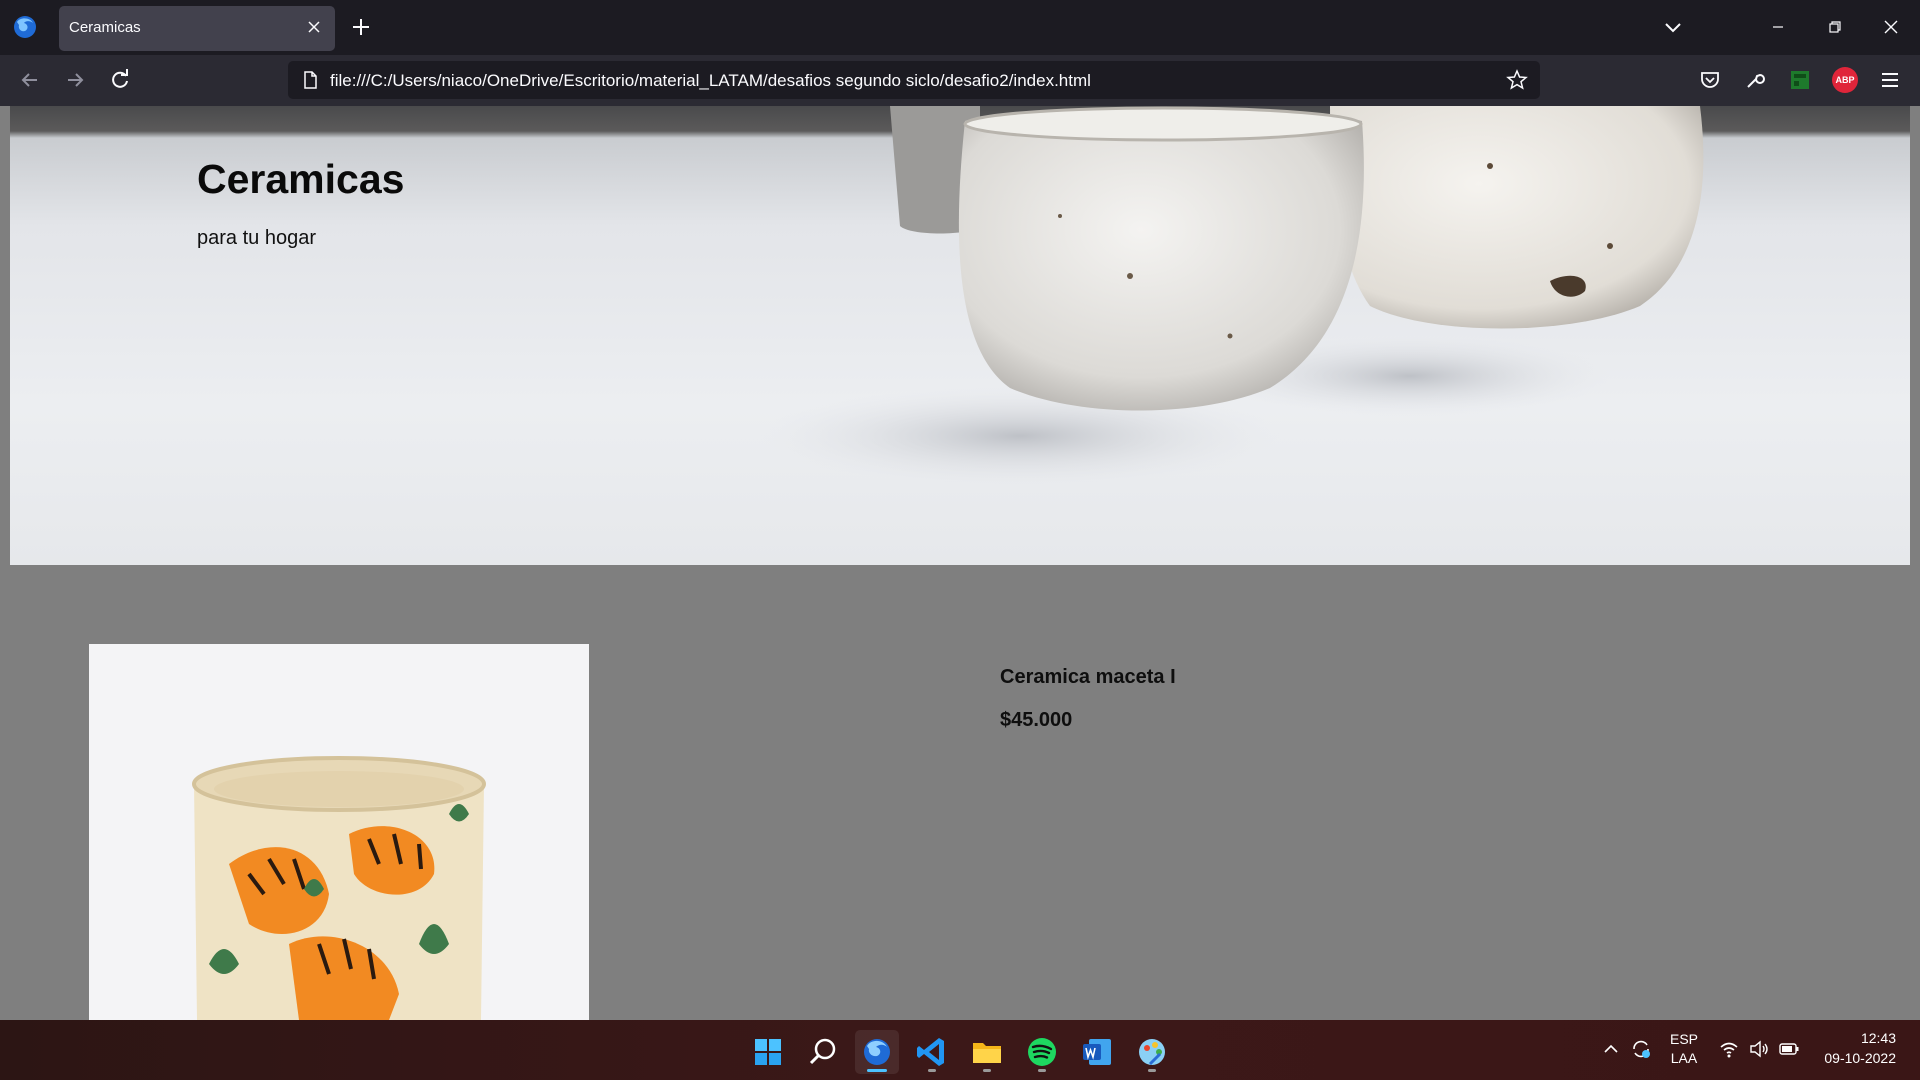 The image size is (1920, 1080). I want to click on taskbar-word, so click(1097, 1052).